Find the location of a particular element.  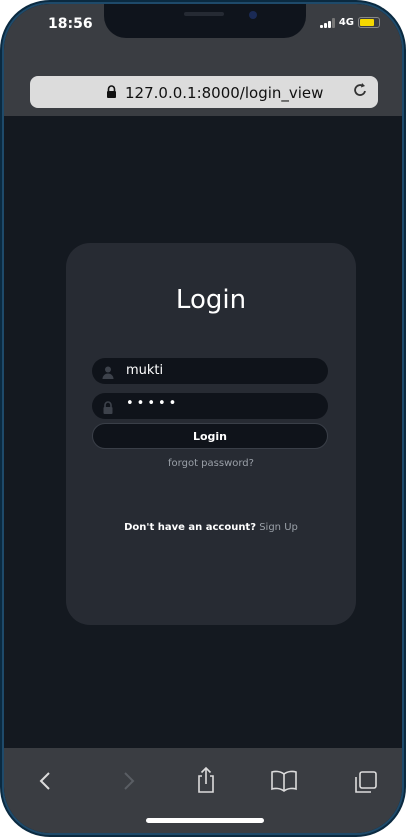

status-indicators: 4G is located at coordinates (349, 22).